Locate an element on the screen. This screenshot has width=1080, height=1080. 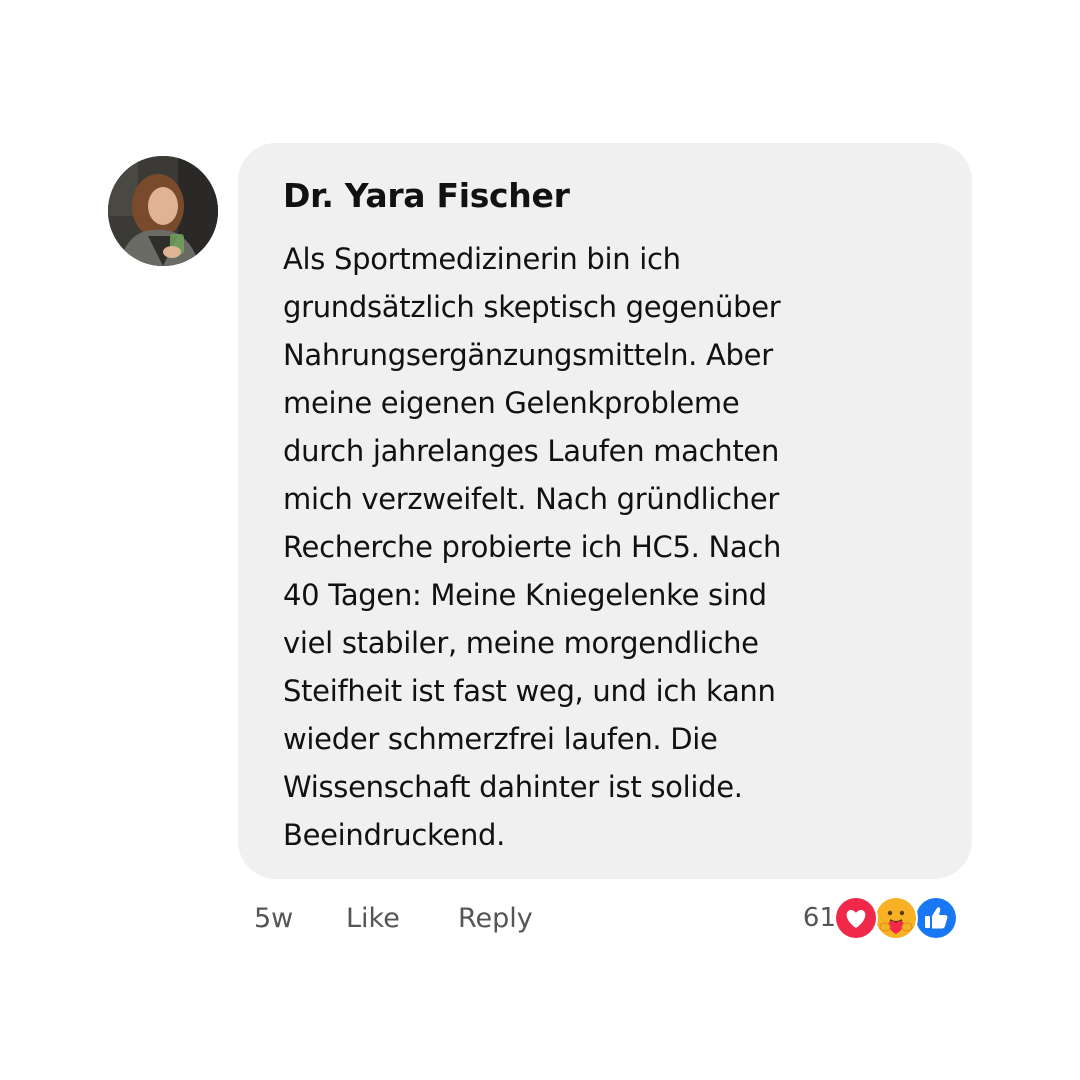
comment-line: Beeindruckend. is located at coordinates (394, 835).